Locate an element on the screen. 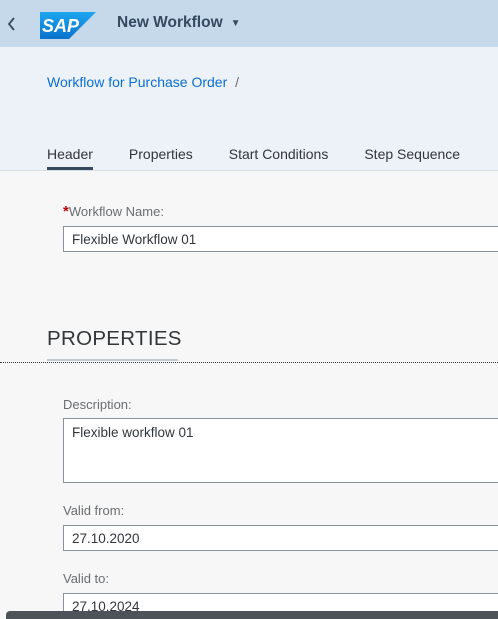 The height and width of the screenshot is (619, 498). tab-step-sequence: Step Sequence is located at coordinates (412, 157).